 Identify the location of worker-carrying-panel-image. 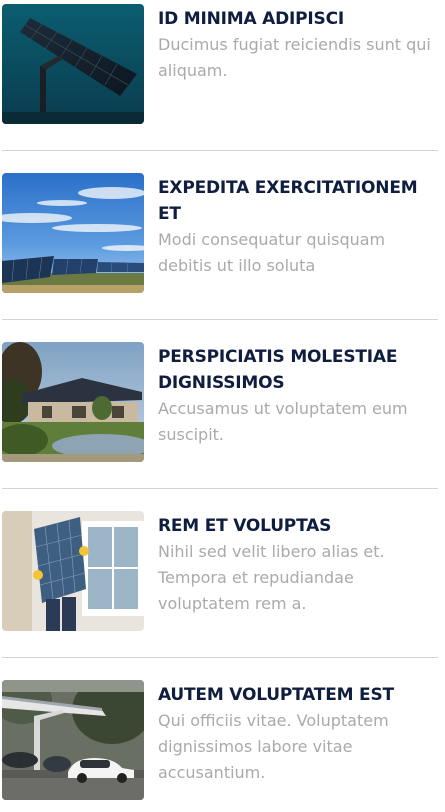
(73, 571).